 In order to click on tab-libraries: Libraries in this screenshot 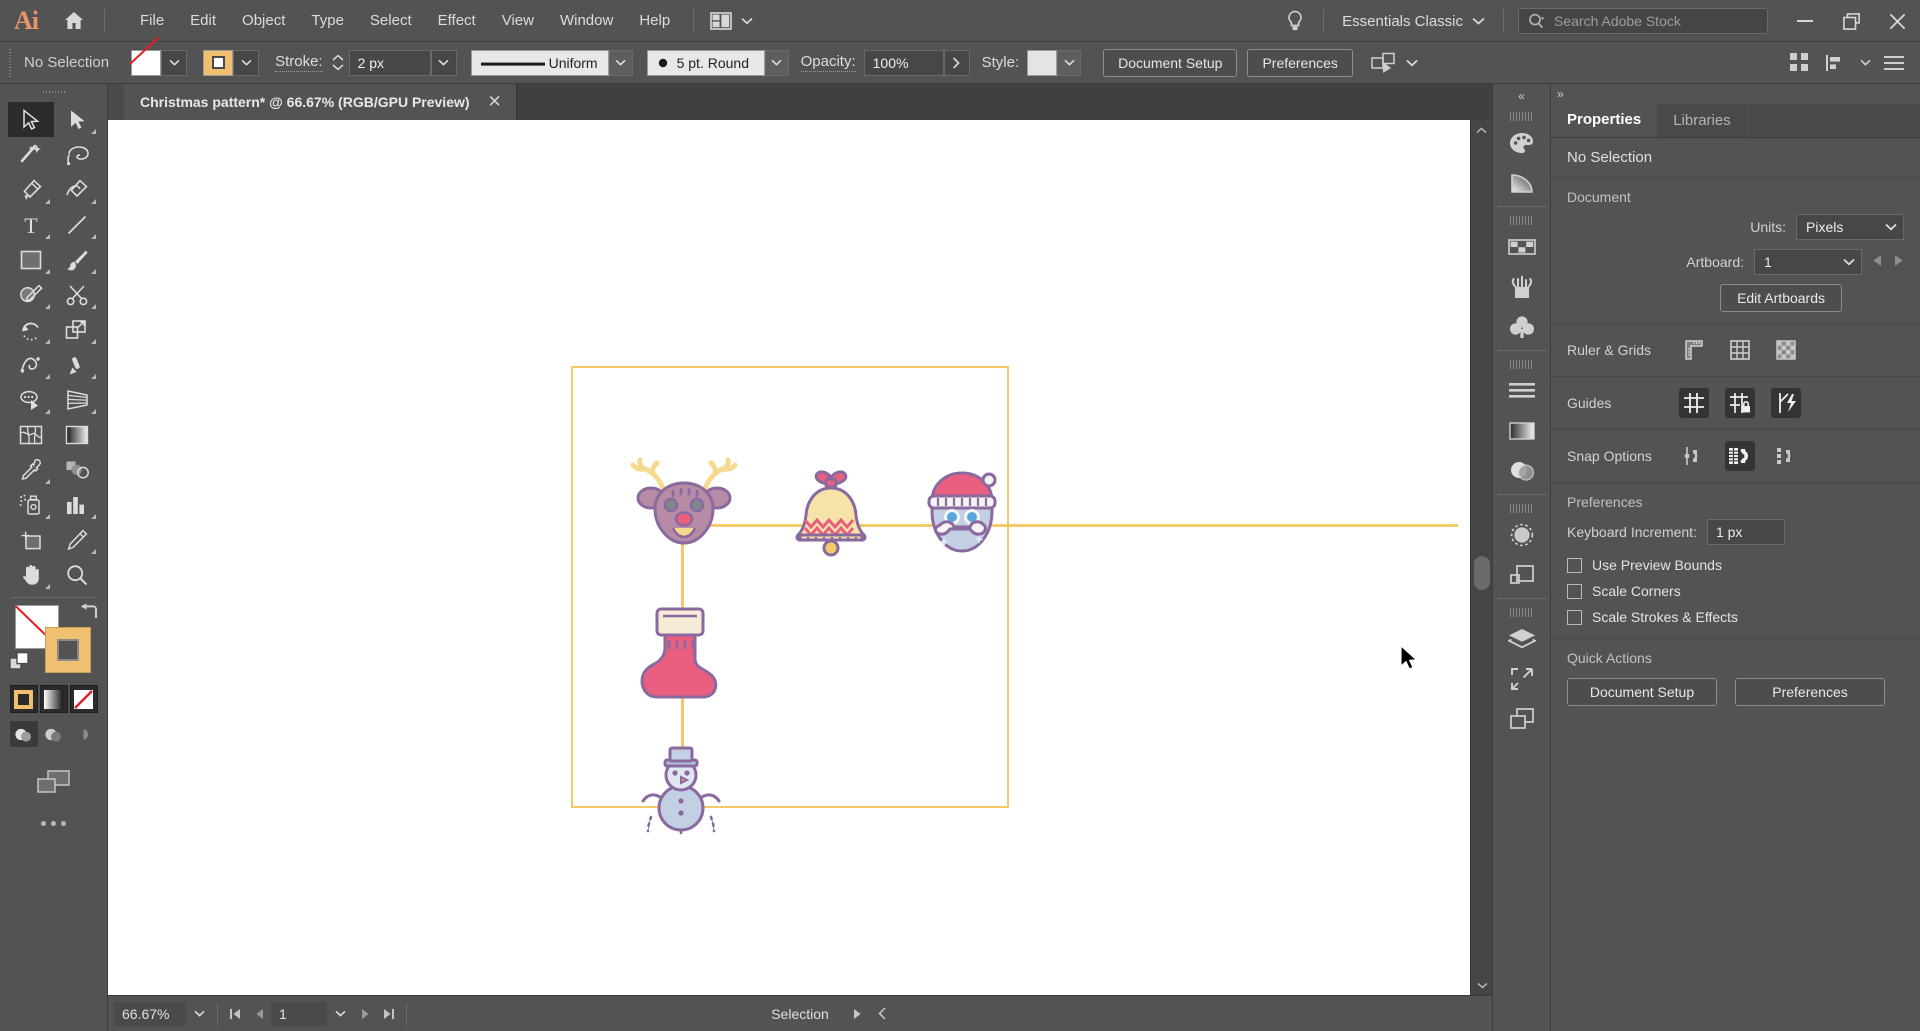, I will do `click(1702, 120)`.